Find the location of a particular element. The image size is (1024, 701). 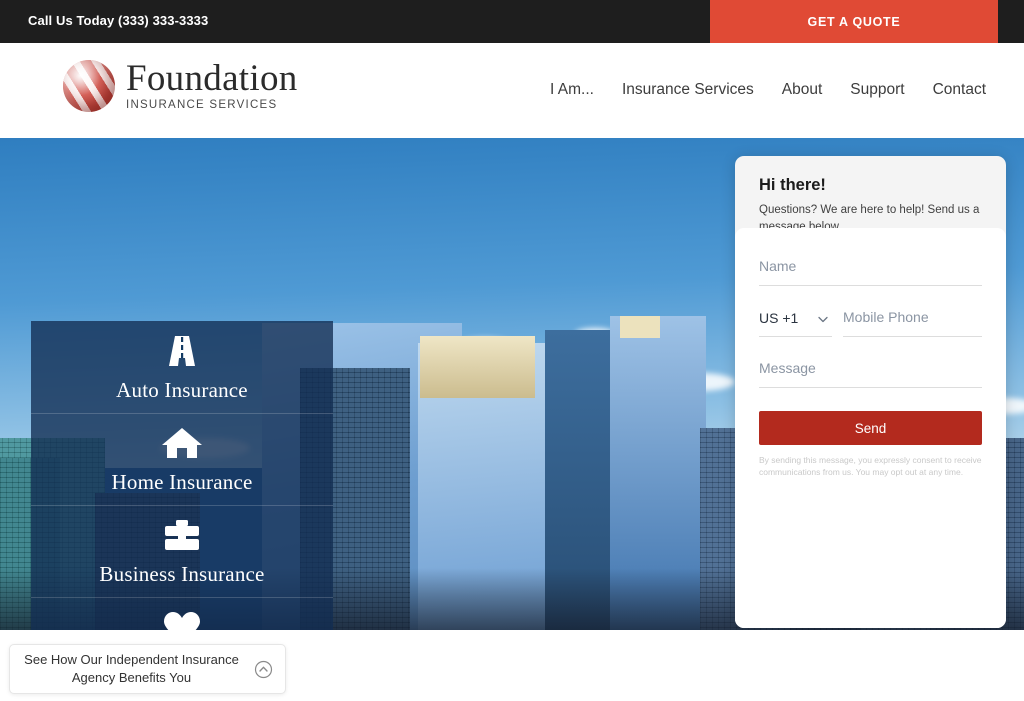

nav-contact: Contact is located at coordinates (959, 90).